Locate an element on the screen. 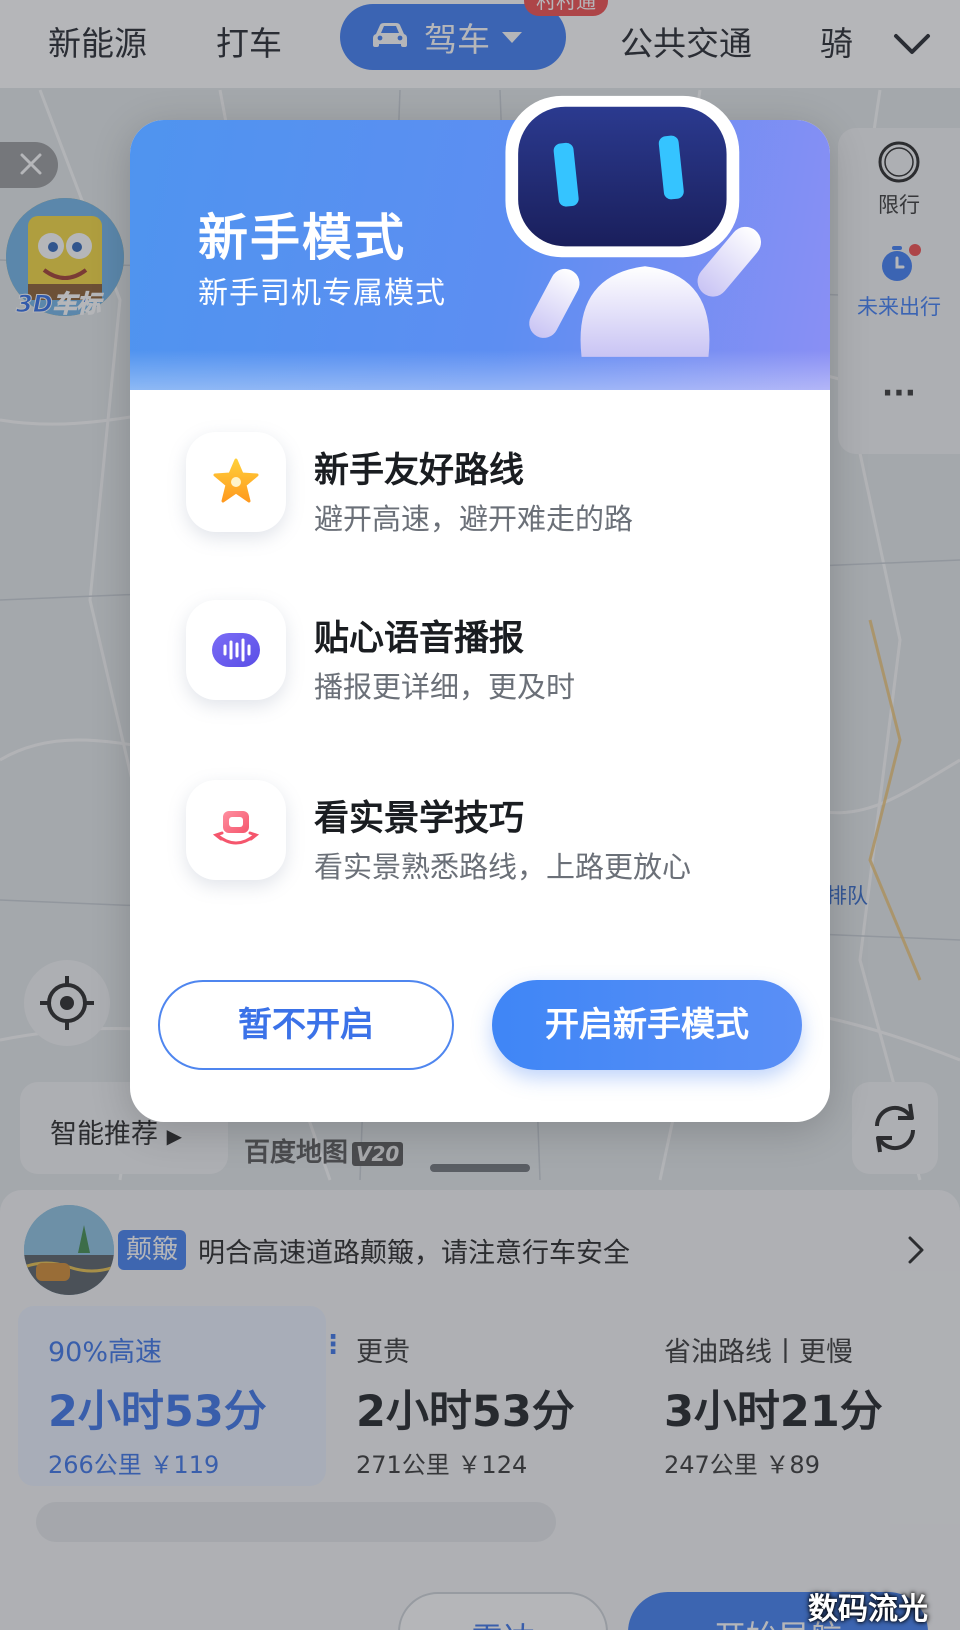 The height and width of the screenshot is (1630, 960). robot-mascot-icon is located at coordinates (633, 226).